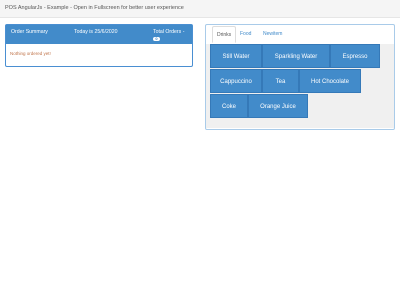  I want to click on total-orders: Total Orders - 0, so click(169, 35).